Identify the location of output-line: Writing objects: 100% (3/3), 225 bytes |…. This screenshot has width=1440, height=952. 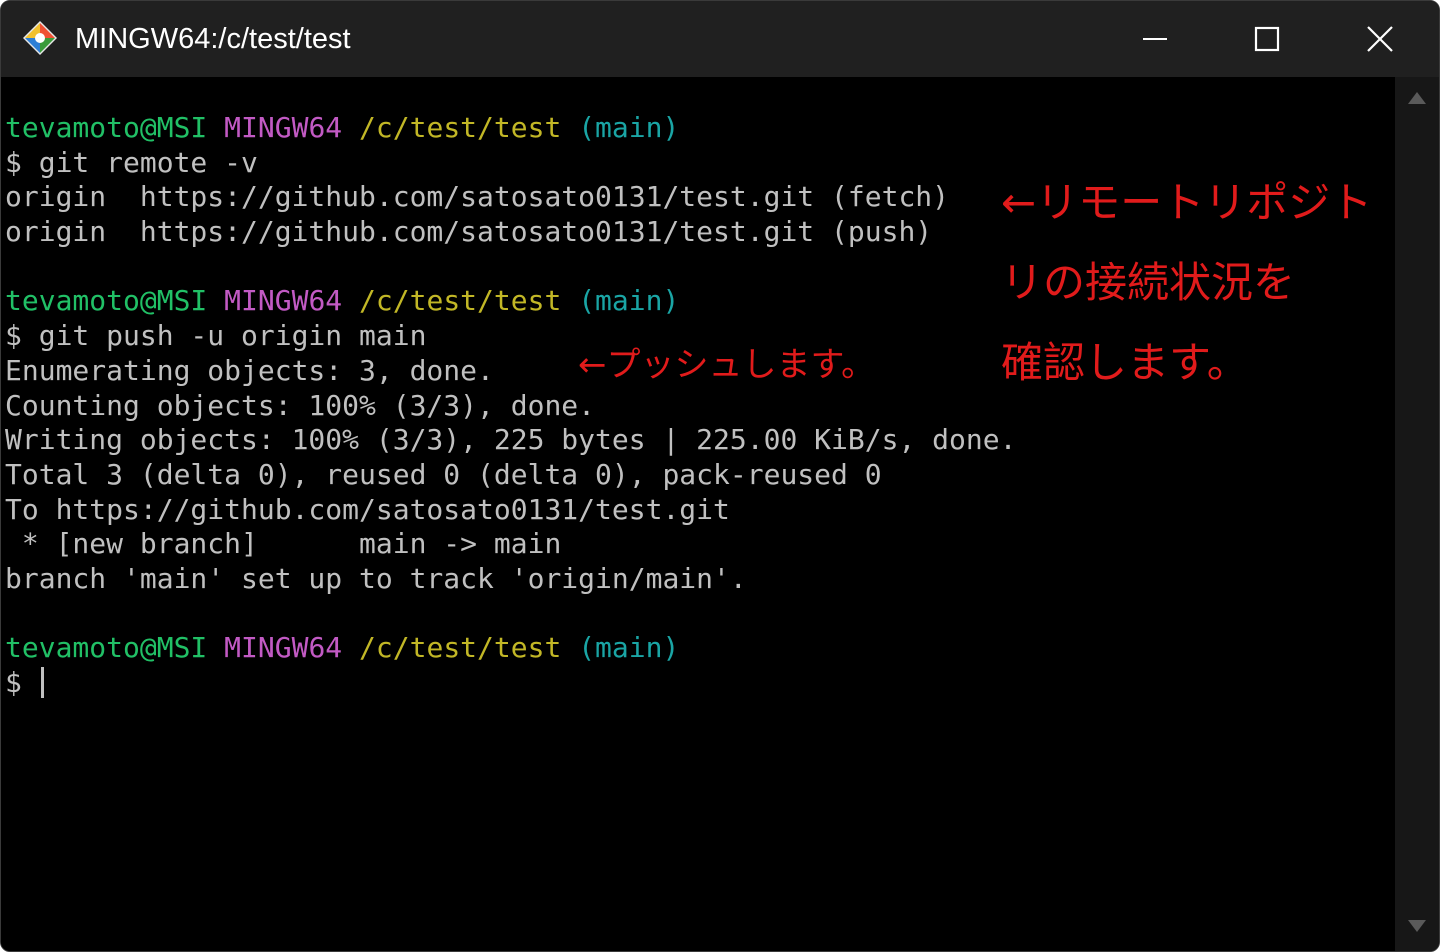
(511, 440).